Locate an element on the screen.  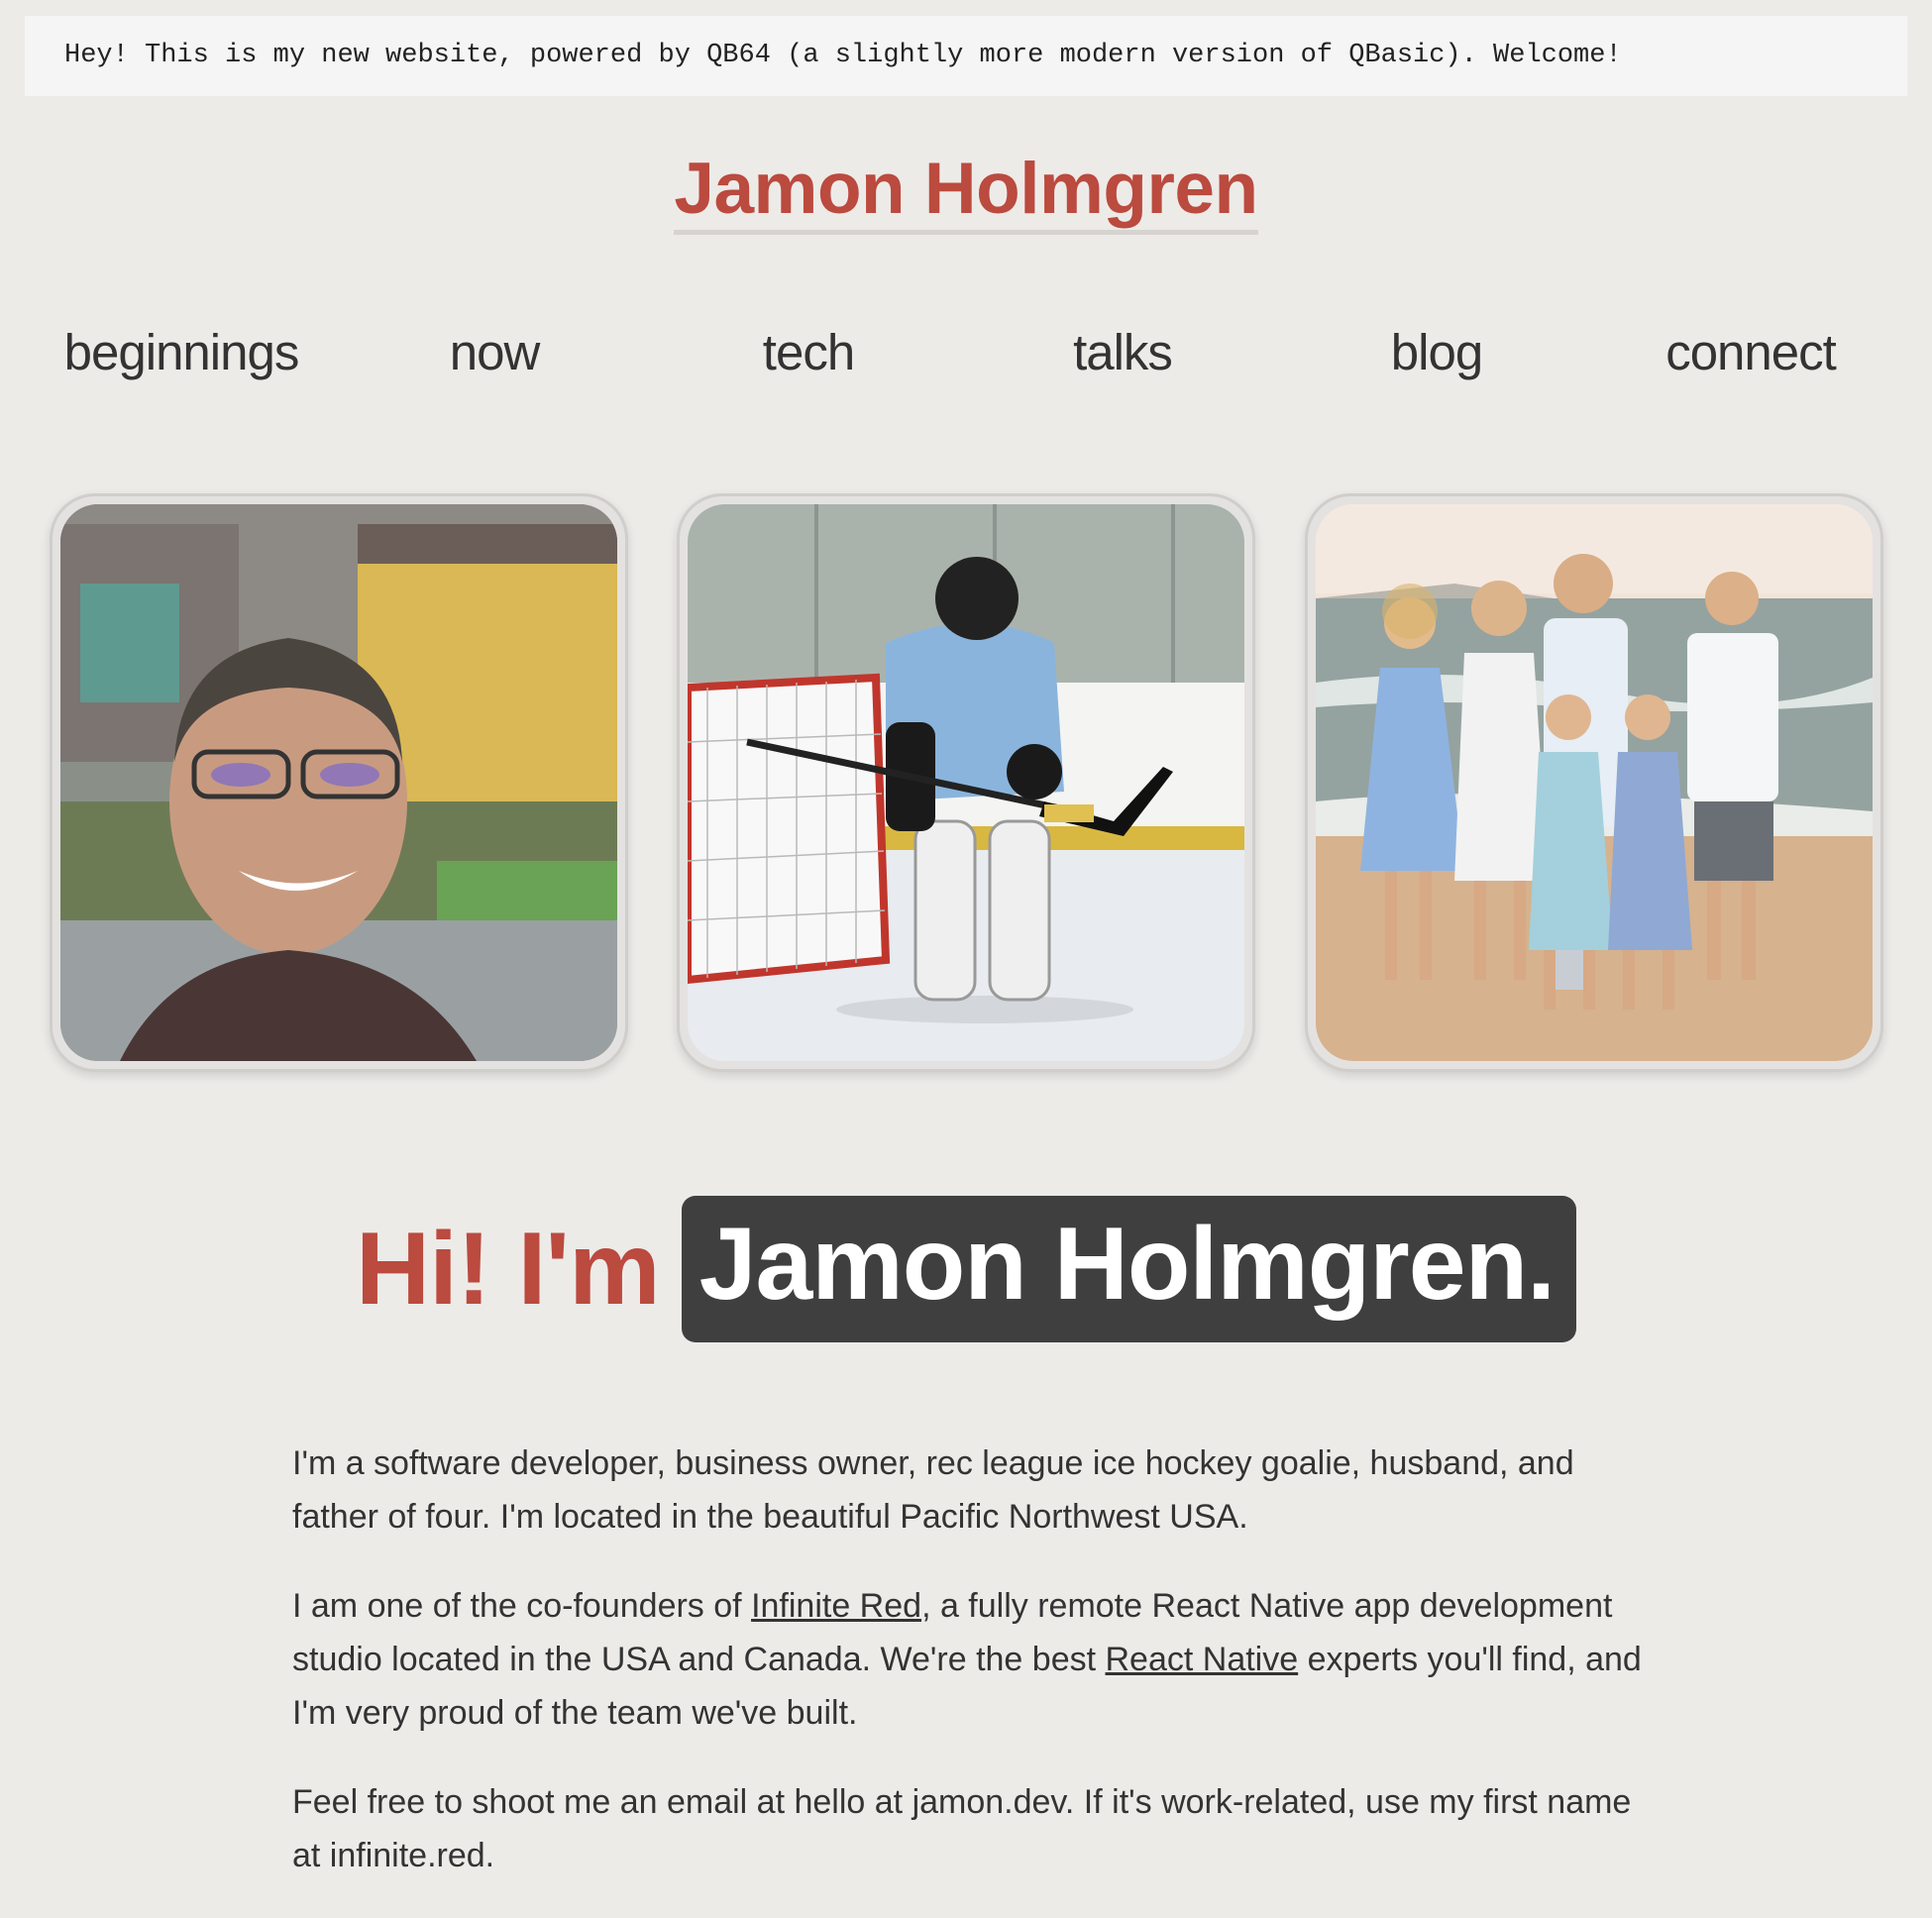
photo-card-hockey is located at coordinates (966, 782).